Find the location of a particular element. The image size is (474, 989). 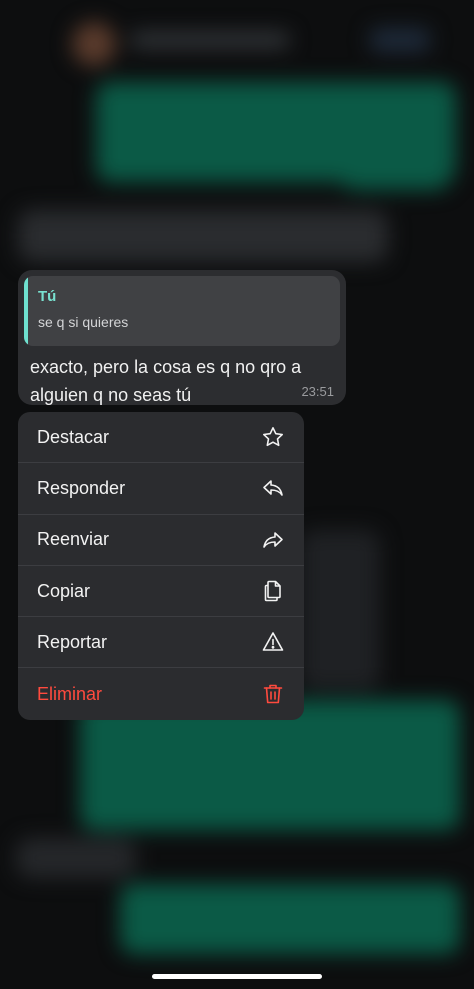

menu-item-reenviar: Reenviar is located at coordinates (161, 540).